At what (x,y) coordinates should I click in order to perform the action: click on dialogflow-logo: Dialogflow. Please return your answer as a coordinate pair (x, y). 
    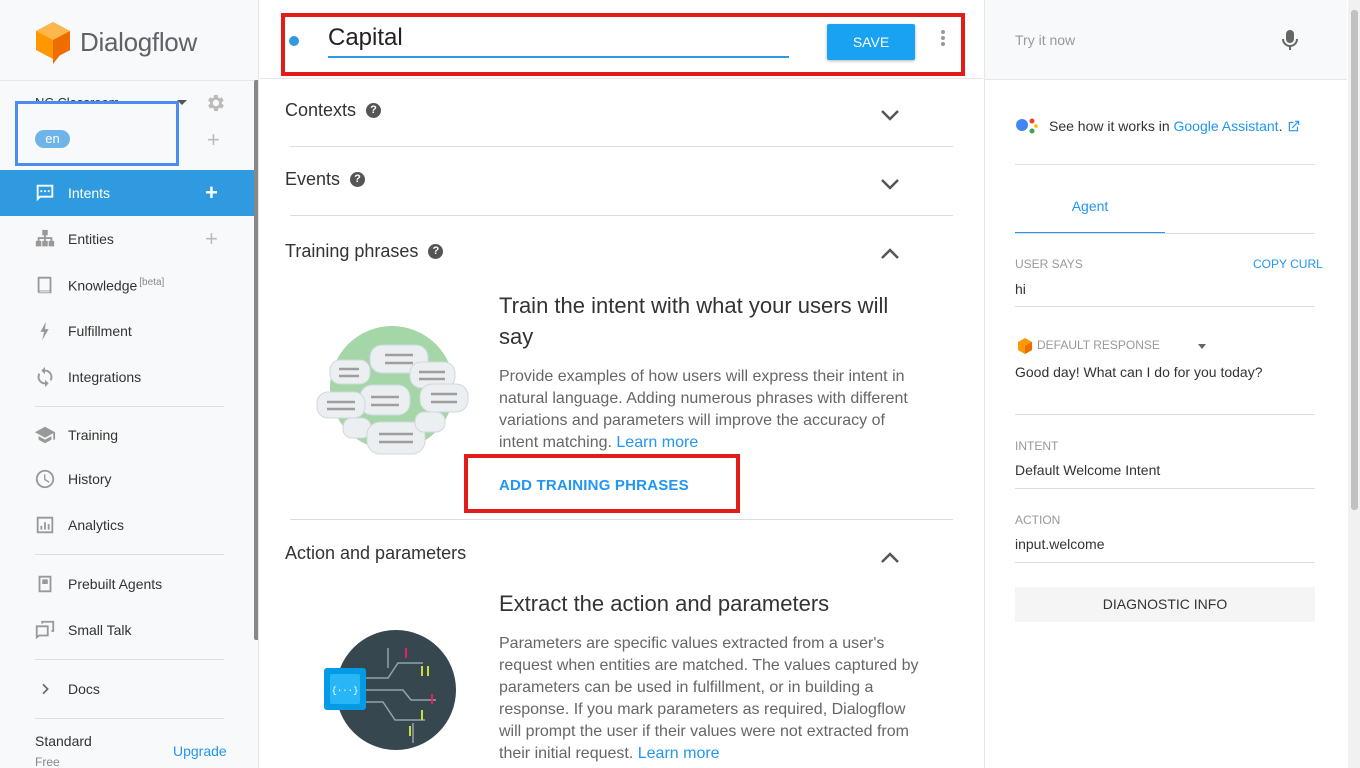
    Looking at the image, I should click on (115, 42).